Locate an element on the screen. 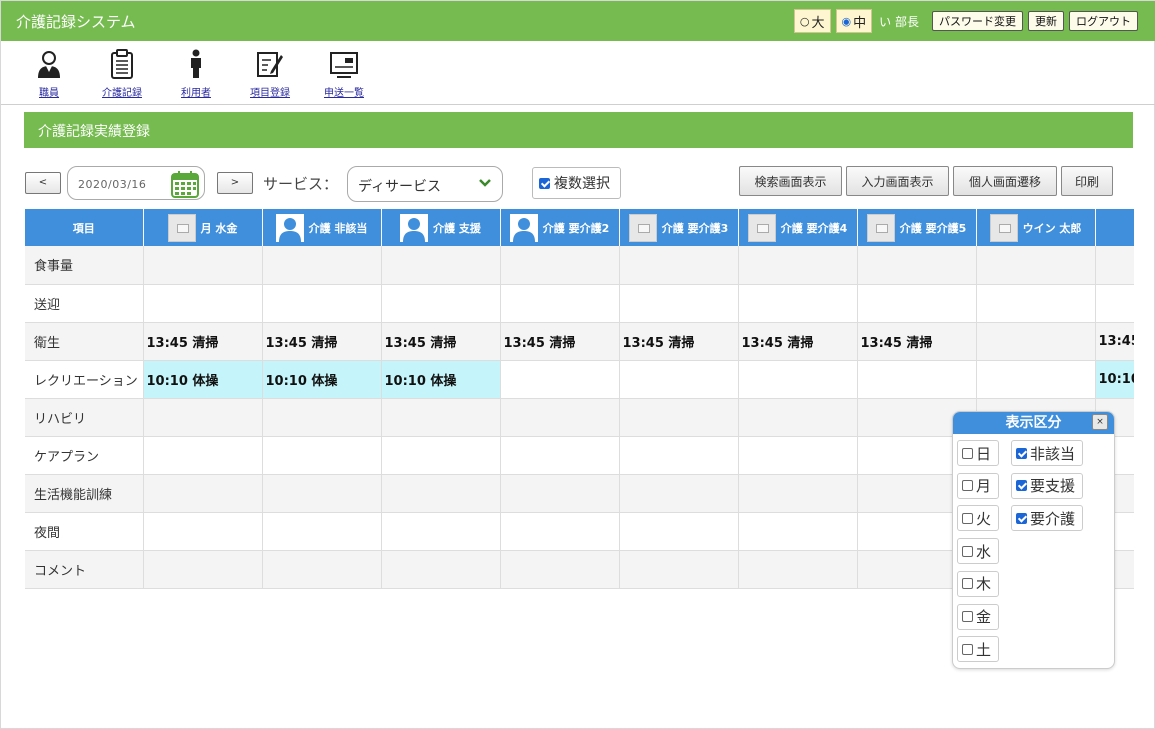 This screenshot has height=729, width=1155. filter-chip: 要介護 is located at coordinates (1047, 518).